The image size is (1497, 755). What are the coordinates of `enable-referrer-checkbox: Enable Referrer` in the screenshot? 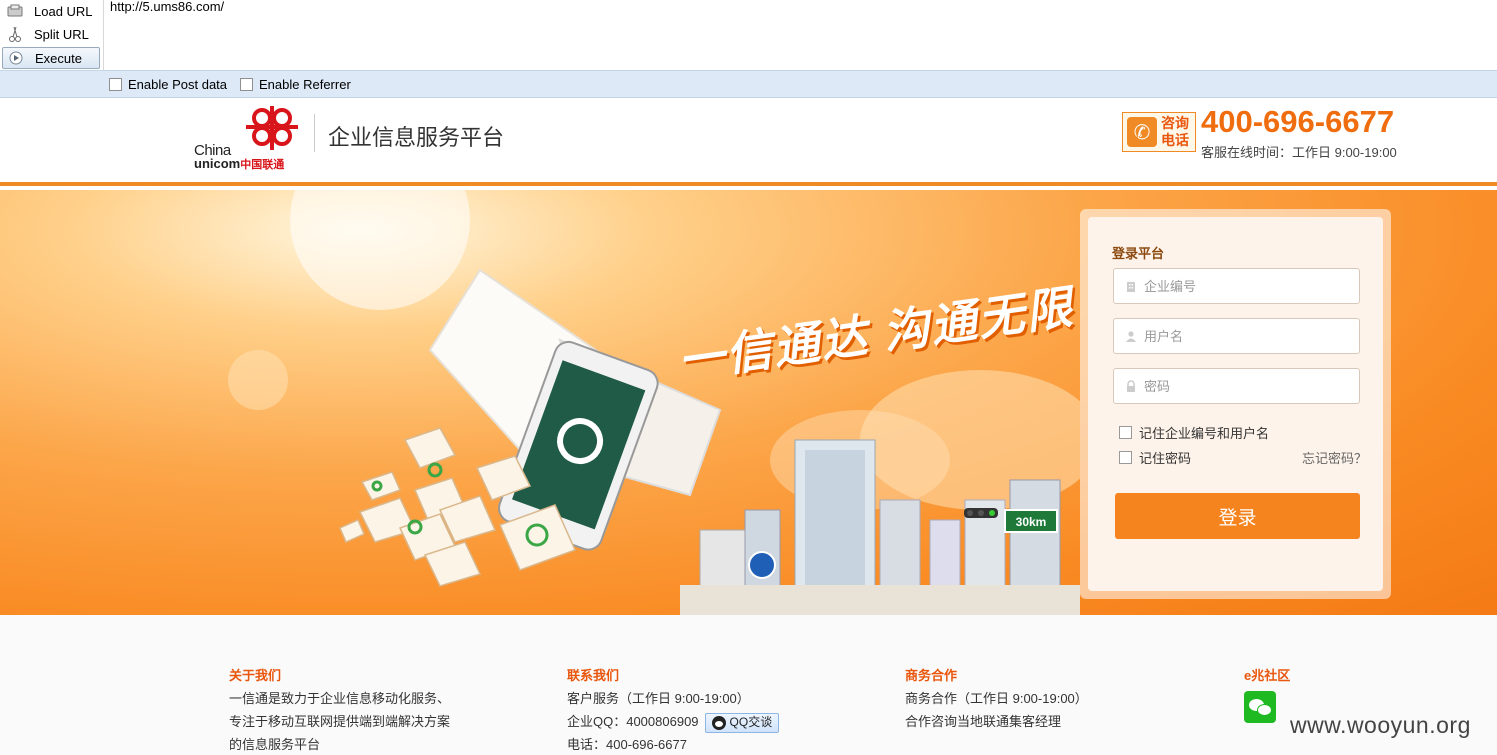 It's located at (295, 84).